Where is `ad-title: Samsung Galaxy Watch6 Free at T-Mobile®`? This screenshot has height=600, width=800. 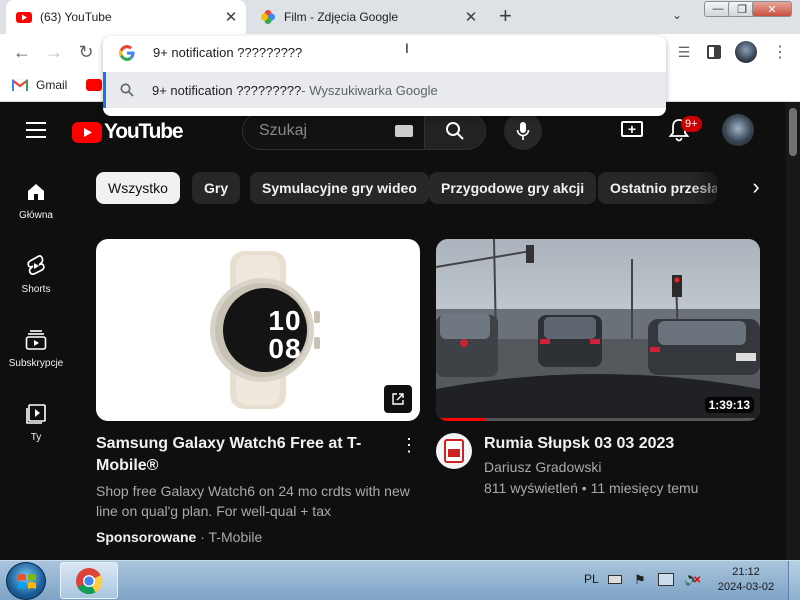
ad-title: Samsung Galaxy Watch6 Free at T-Mobile® is located at coordinates (236, 455).